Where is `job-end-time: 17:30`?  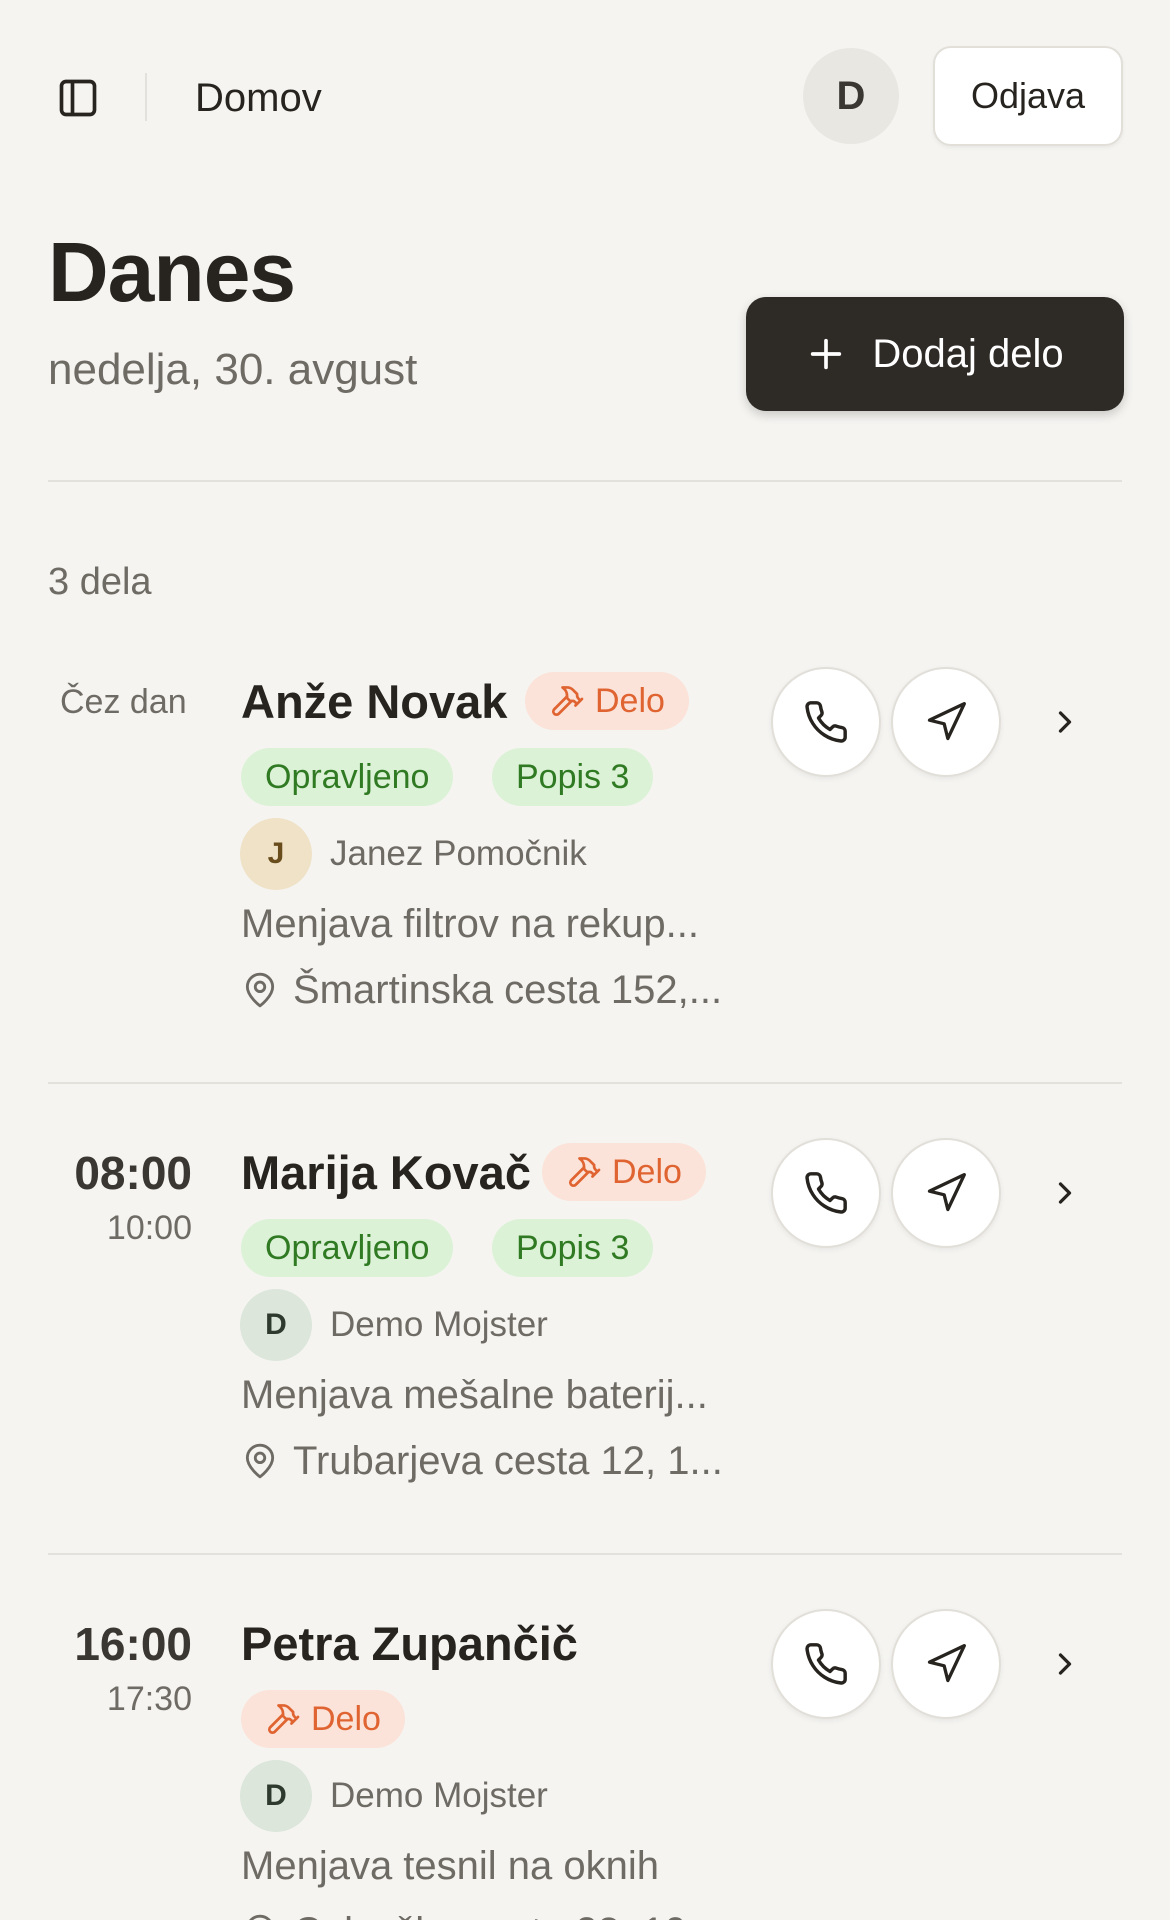 job-end-time: 17:30 is located at coordinates (149, 1699).